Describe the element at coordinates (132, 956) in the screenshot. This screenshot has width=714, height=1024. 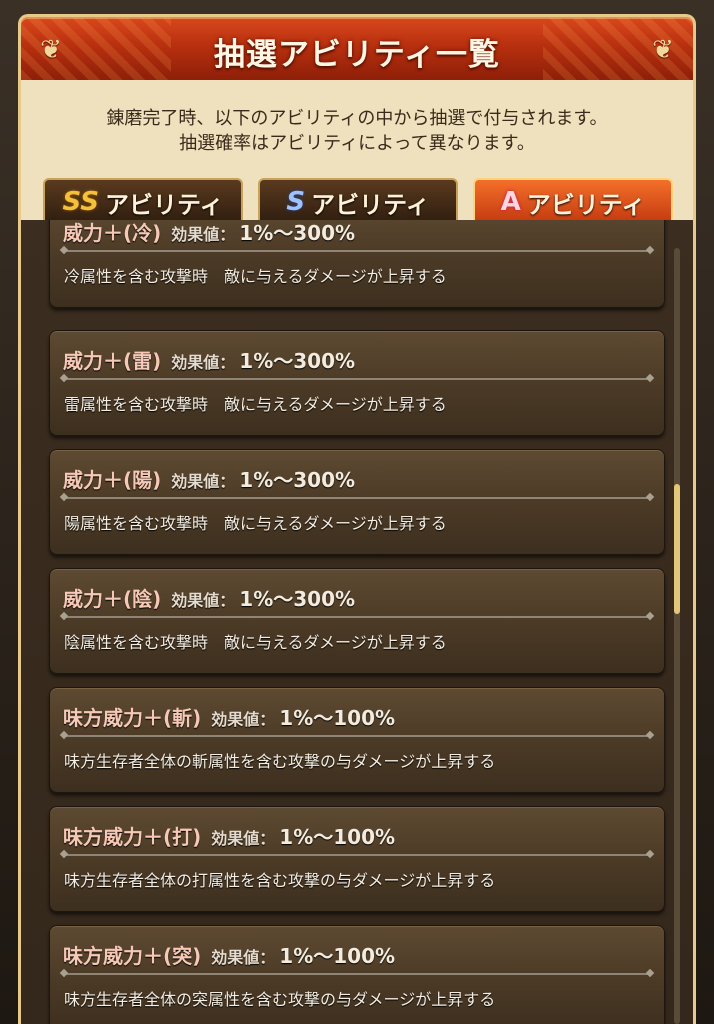
I see `ability-name: 味方威力＋(突)` at that location.